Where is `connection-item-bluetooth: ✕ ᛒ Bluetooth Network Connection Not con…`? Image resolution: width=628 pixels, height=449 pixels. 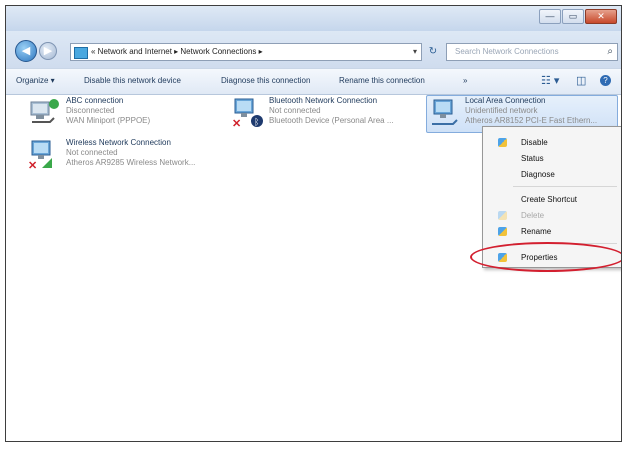
connection-item-bluetooth: ✕ ᛒ Bluetooth Network Connection Not con… is located at coordinates (326, 113).